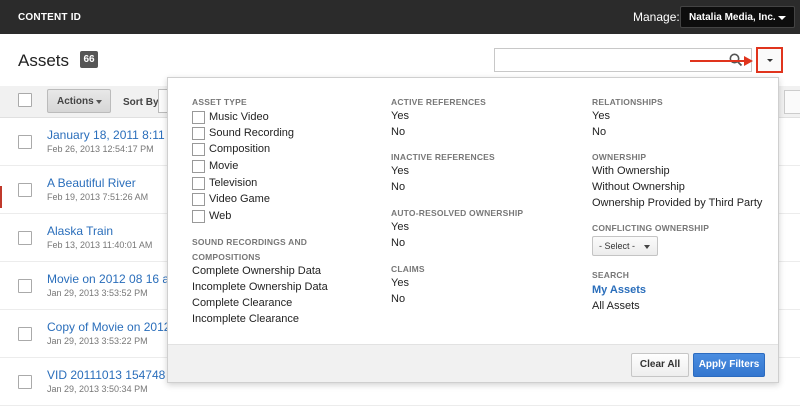 The image size is (800, 416). Describe the element at coordinates (443, 157) in the screenshot. I see `inactive-references-heading: INACTIVE REFERENCES` at that location.